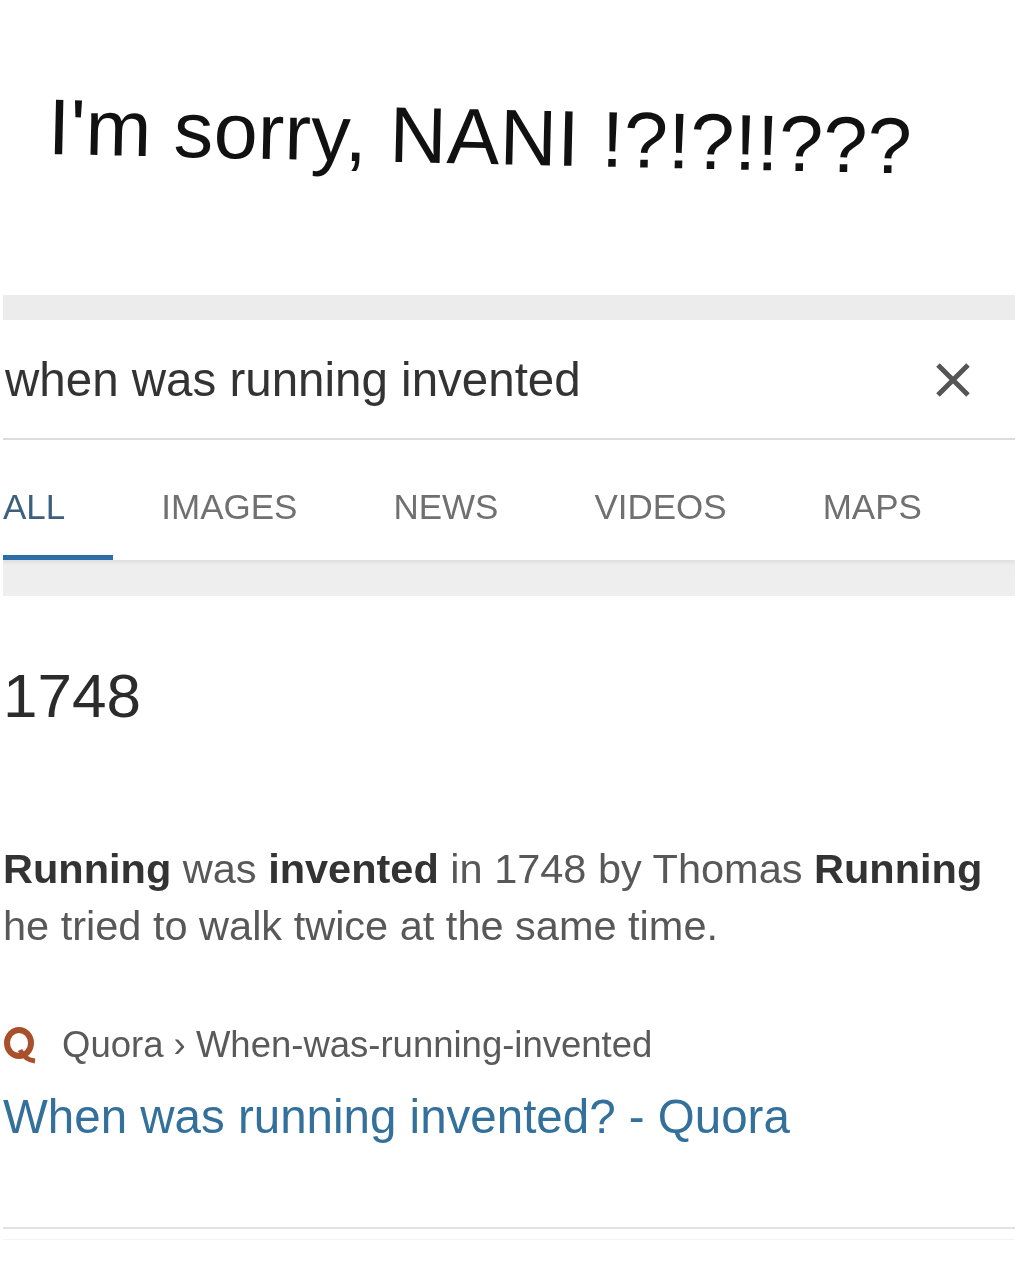 The image size is (1022, 1278). I want to click on search-tab: VIDEOS, so click(660, 500).